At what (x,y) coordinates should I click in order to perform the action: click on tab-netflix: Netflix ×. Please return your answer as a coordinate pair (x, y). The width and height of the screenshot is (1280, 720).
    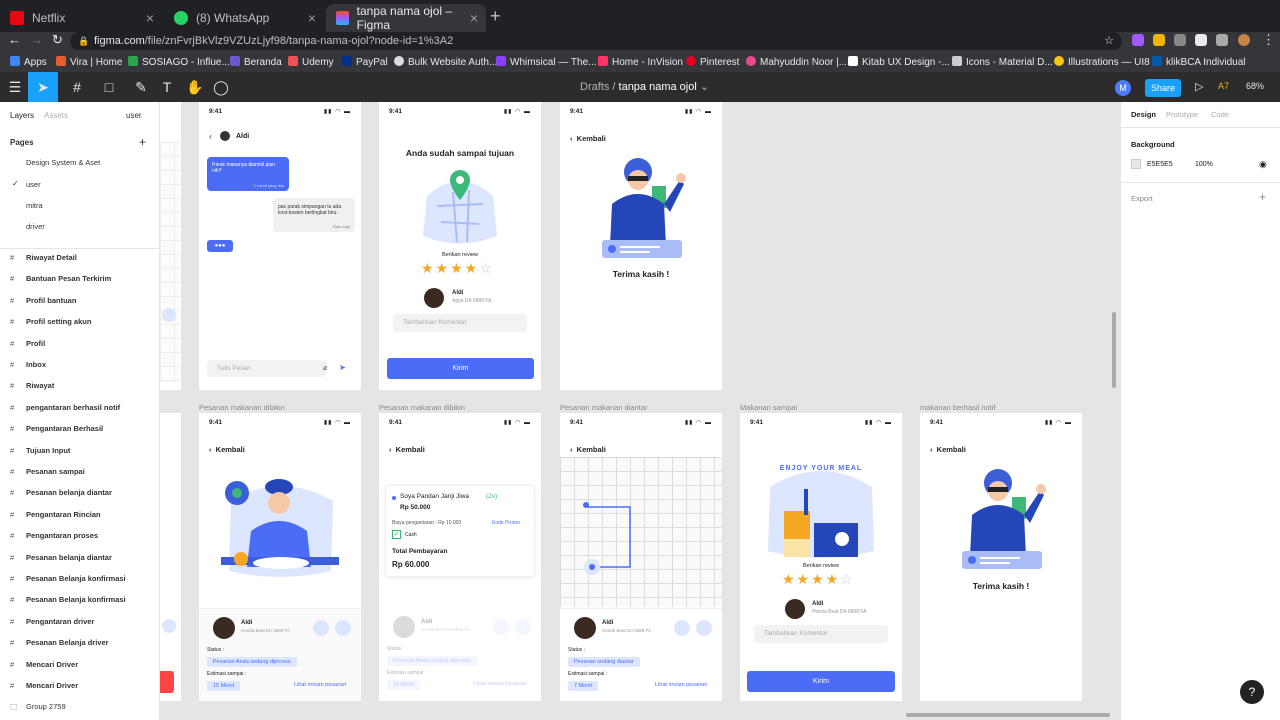
    Looking at the image, I should click on (81, 18).